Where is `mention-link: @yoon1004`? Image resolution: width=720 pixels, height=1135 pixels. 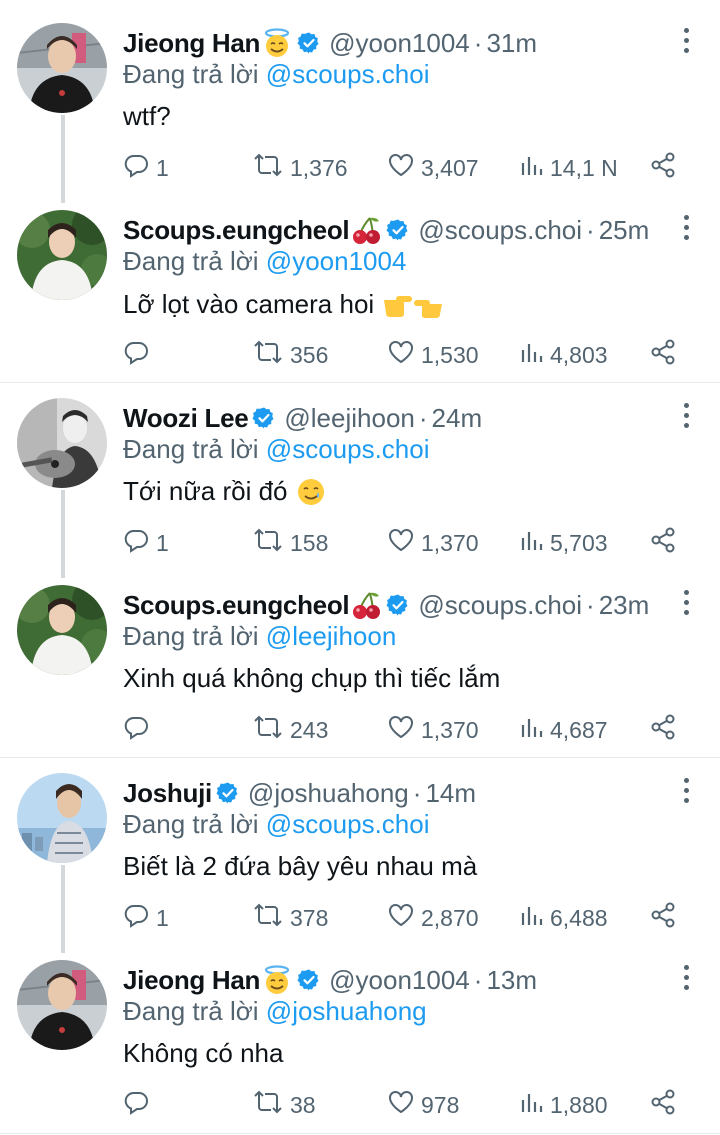 mention-link: @yoon1004 is located at coordinates (336, 261).